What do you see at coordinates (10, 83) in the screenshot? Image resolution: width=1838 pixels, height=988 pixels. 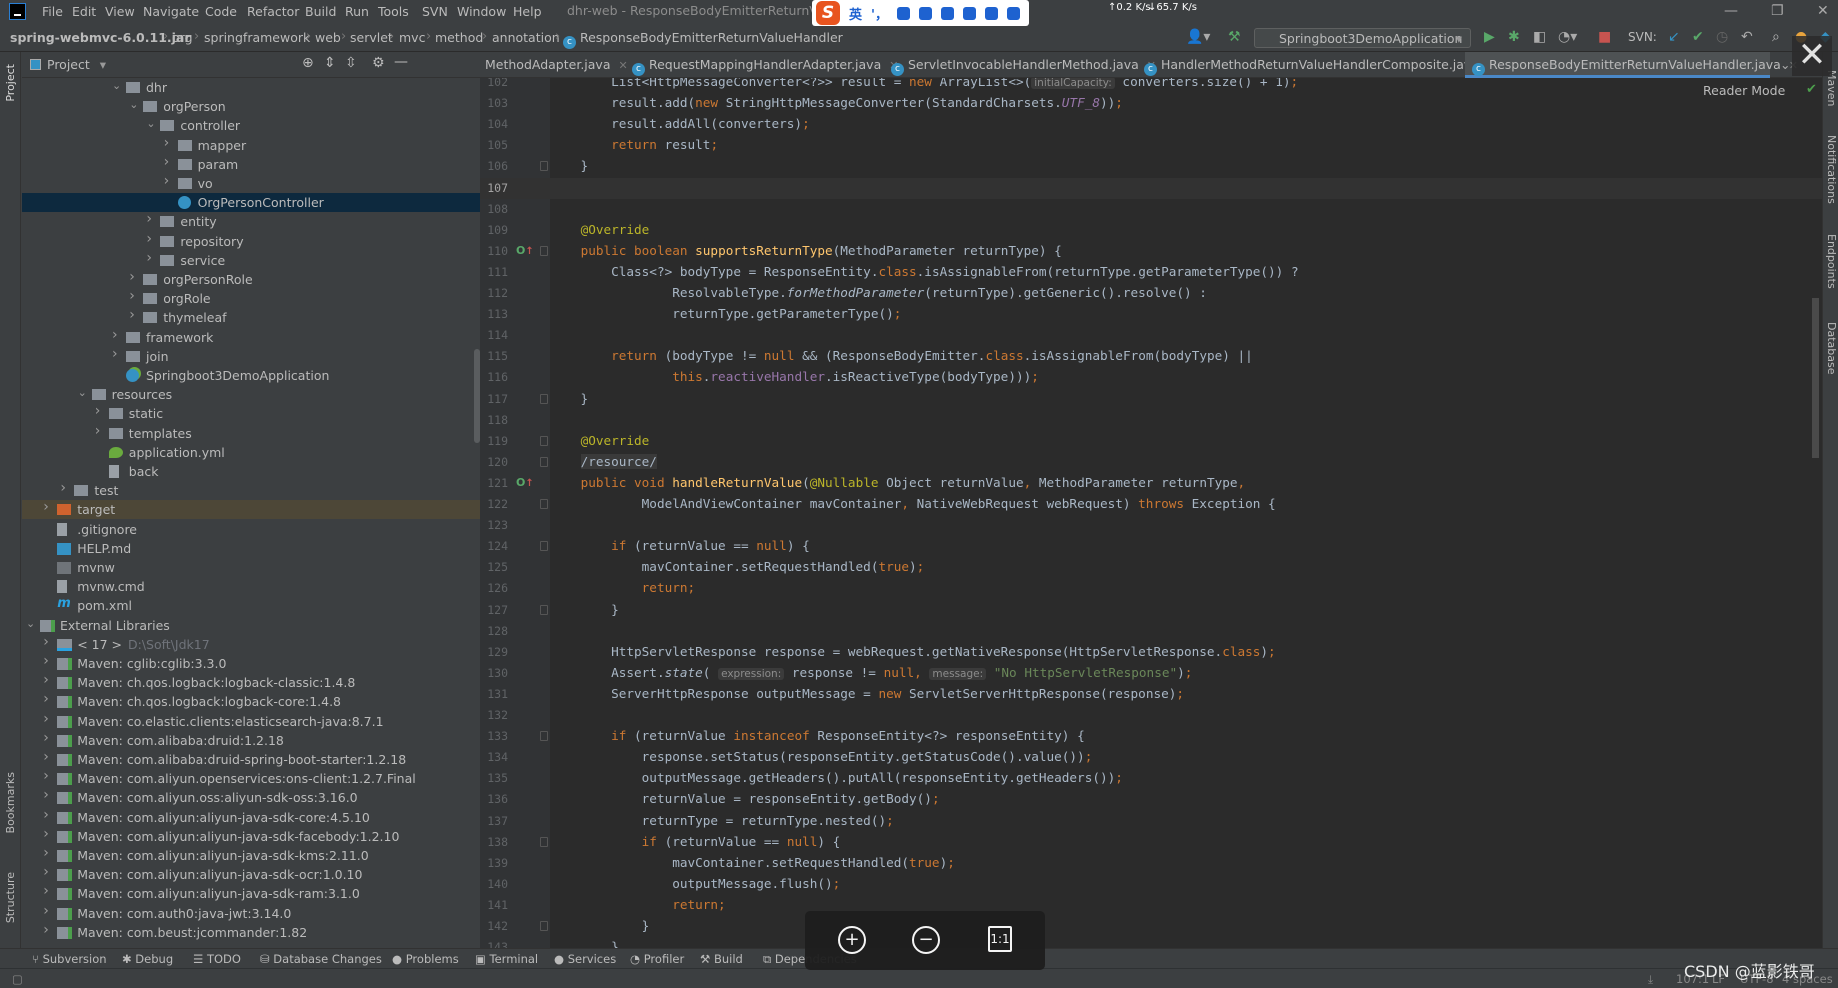 I see `project-tool-button: Project` at bounding box center [10, 83].